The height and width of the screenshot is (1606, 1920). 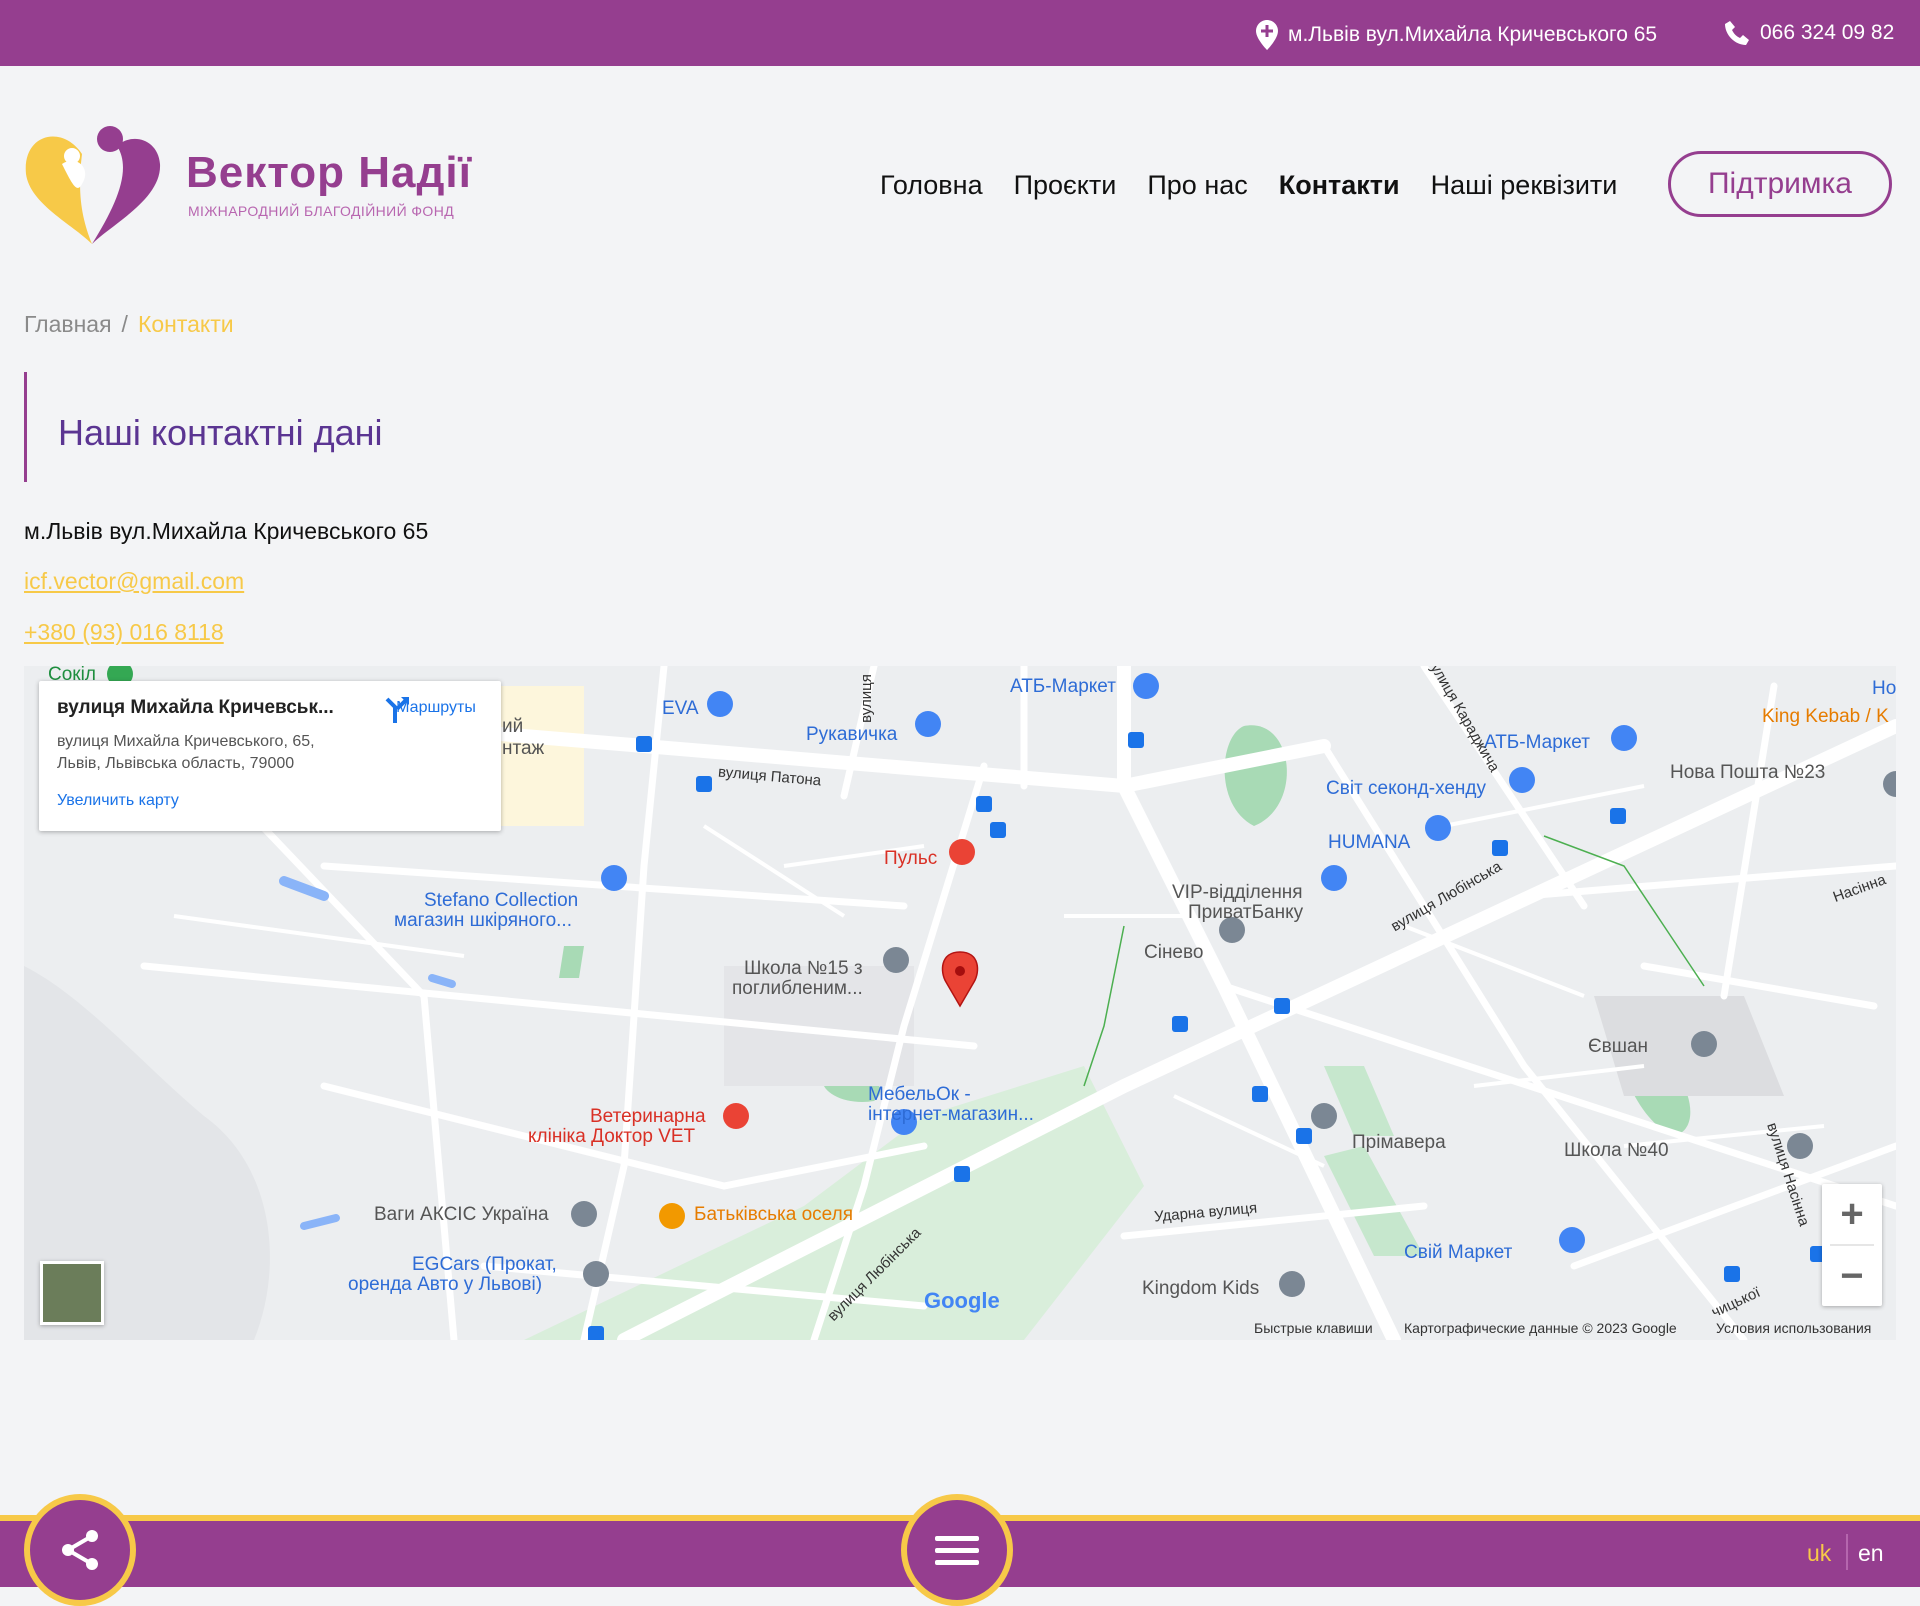 I want to click on map-terms-link: Условия использования, so click(x=1793, y=1328).